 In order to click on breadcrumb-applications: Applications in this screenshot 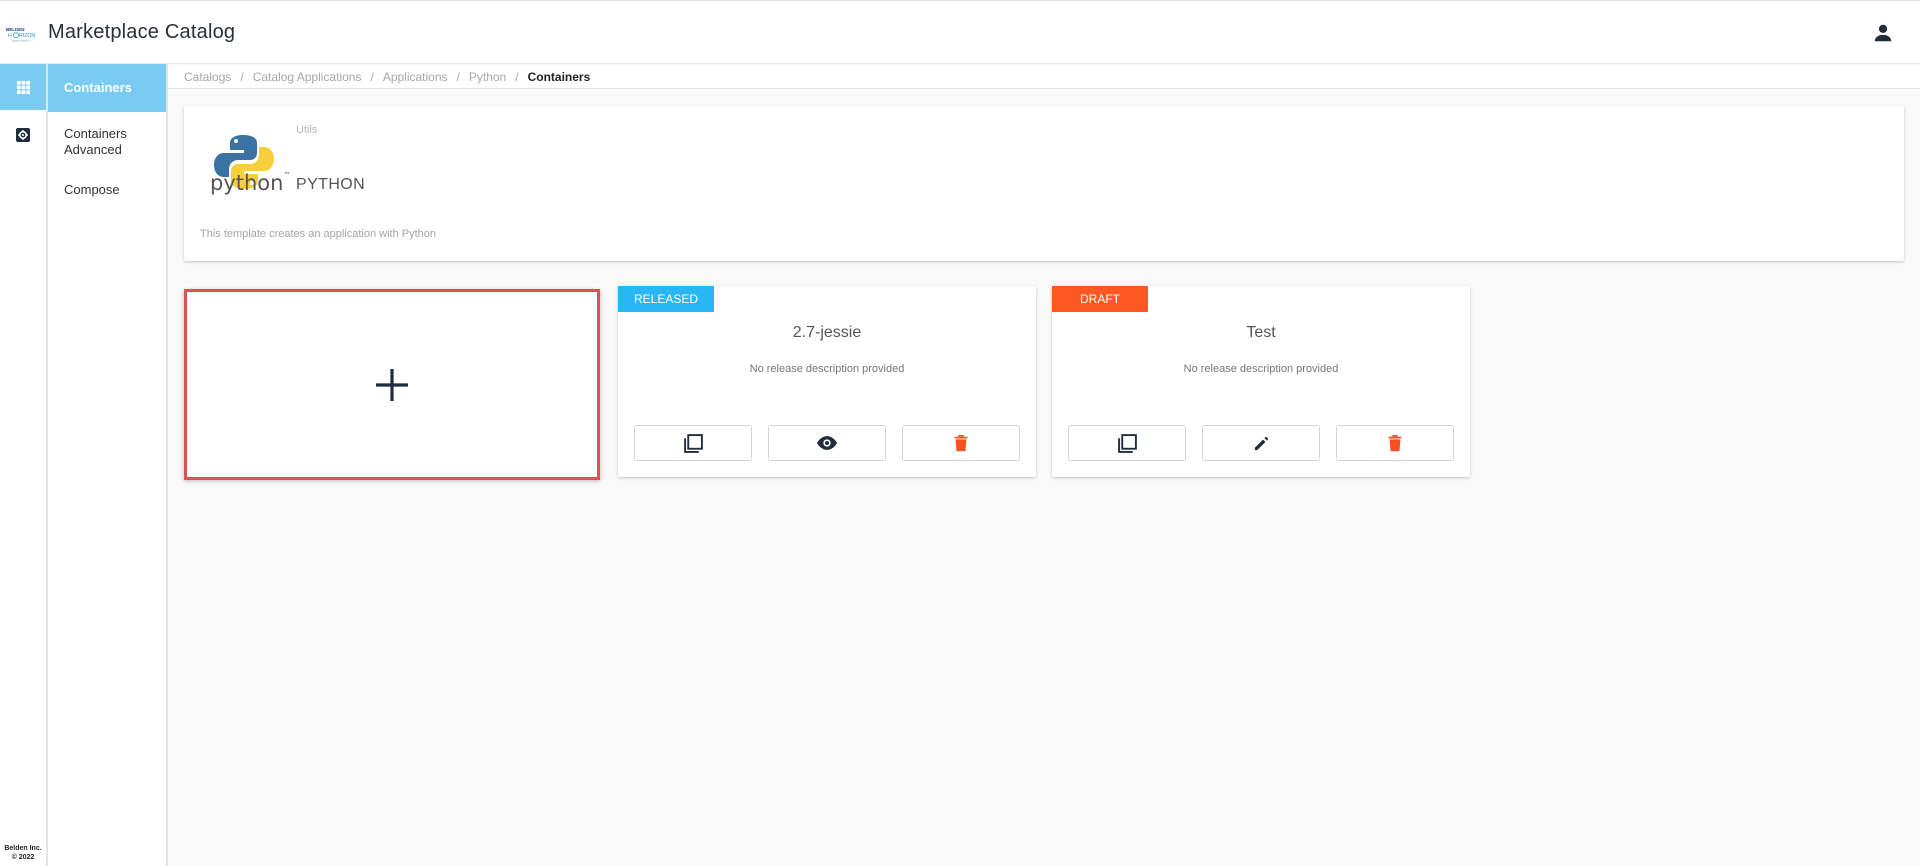, I will do `click(415, 77)`.